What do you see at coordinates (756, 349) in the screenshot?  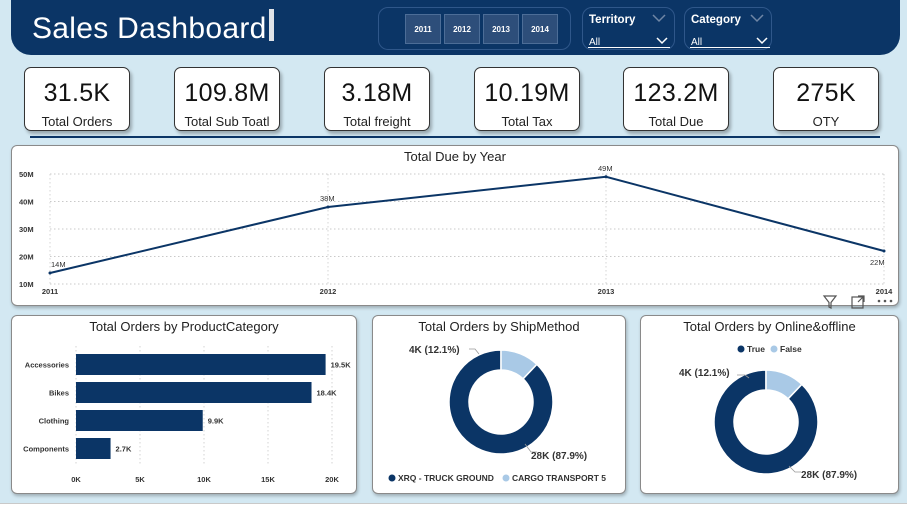 I see `legend-label: True` at bounding box center [756, 349].